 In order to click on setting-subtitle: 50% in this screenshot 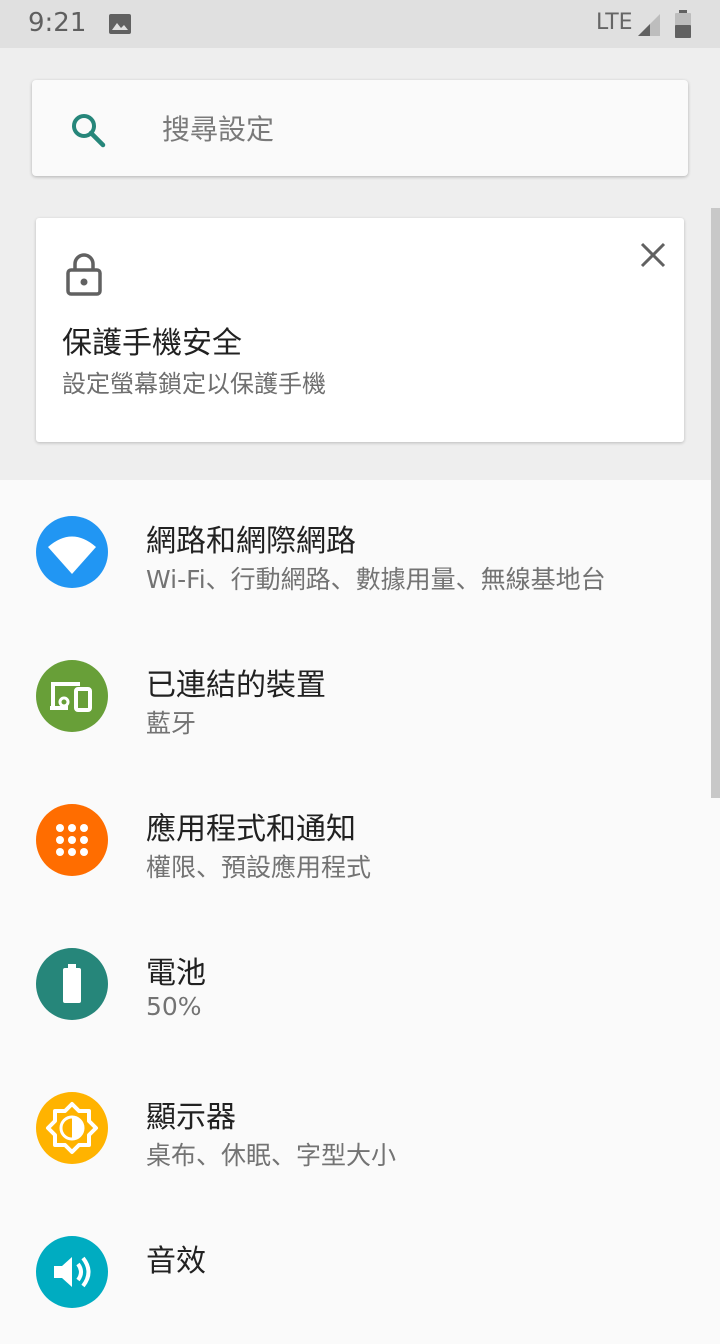, I will do `click(174, 1006)`.